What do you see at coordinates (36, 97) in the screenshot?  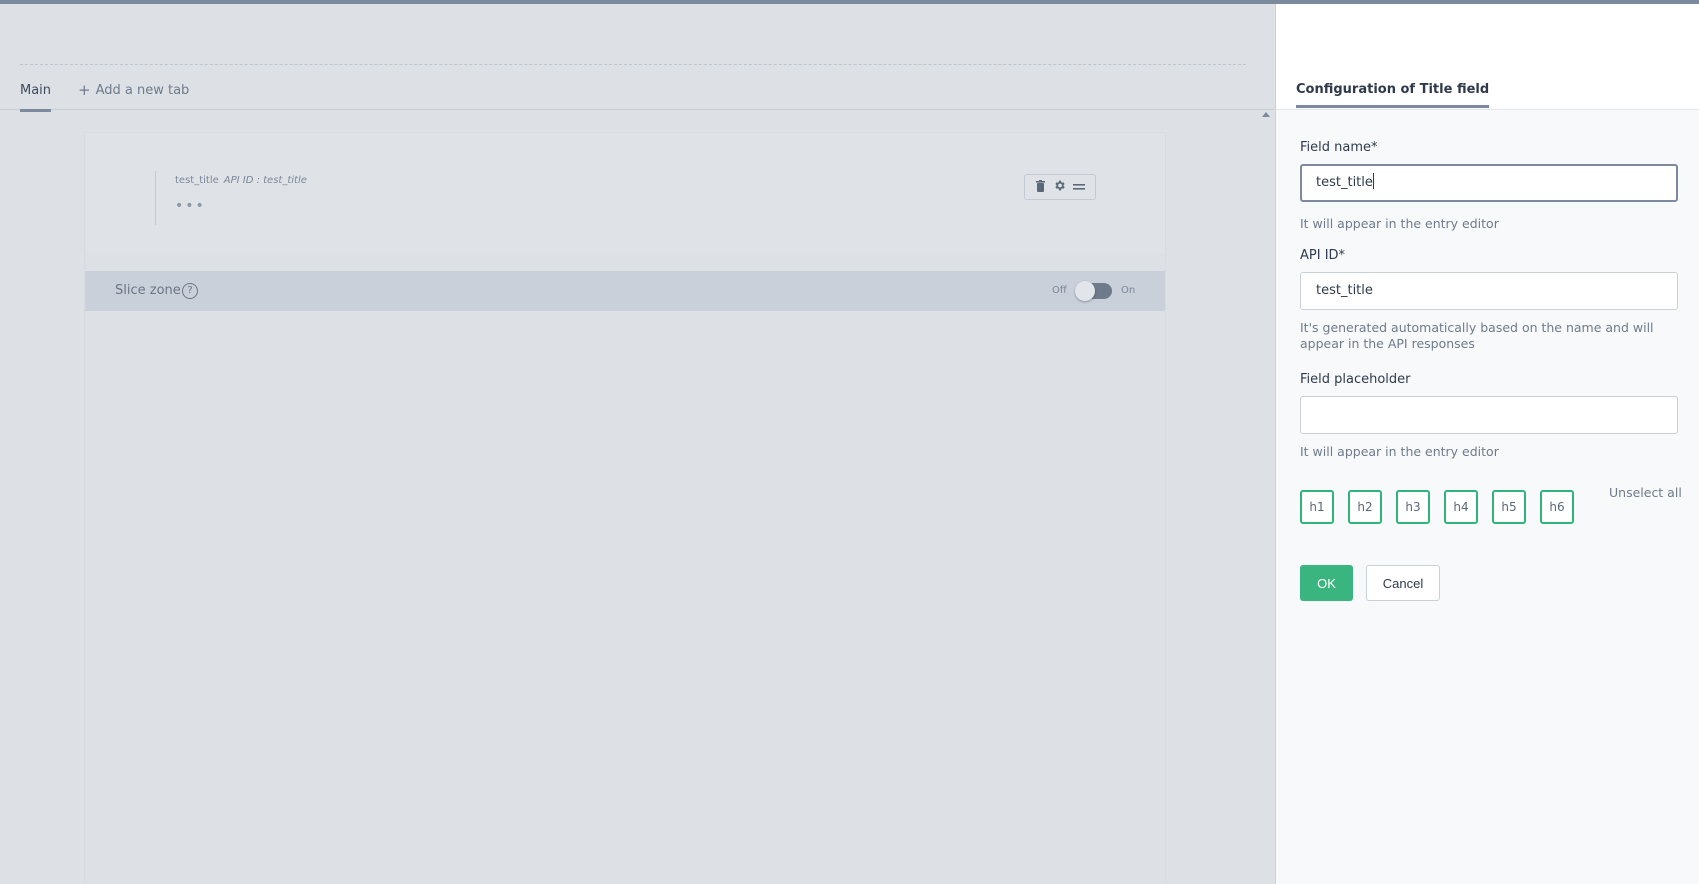 I see `tab-main: Main` at bounding box center [36, 97].